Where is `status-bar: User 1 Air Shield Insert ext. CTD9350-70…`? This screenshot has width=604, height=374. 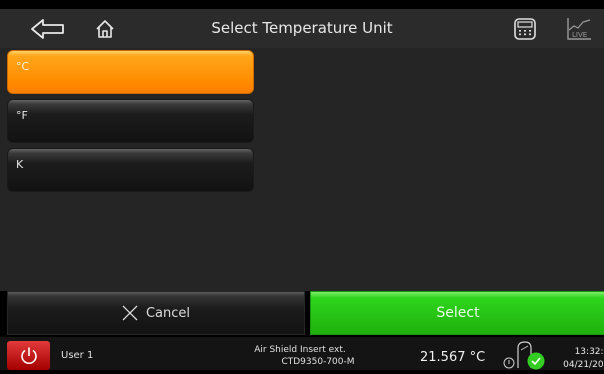
status-bar: User 1 Air Shield Insert ext. CTD9350-70… is located at coordinates (302, 353).